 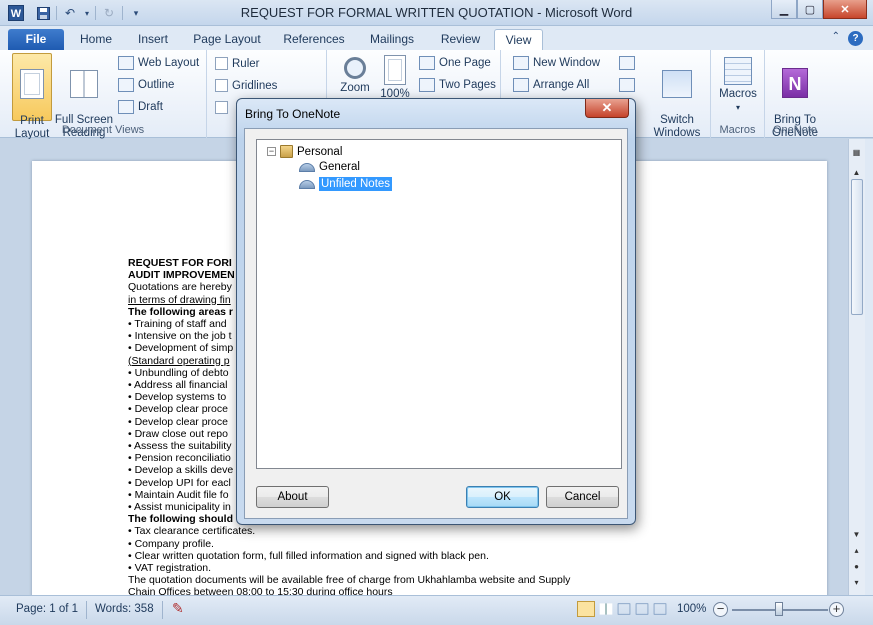 I want to click on scroll-down-icon: ▼, so click(x=856, y=534).